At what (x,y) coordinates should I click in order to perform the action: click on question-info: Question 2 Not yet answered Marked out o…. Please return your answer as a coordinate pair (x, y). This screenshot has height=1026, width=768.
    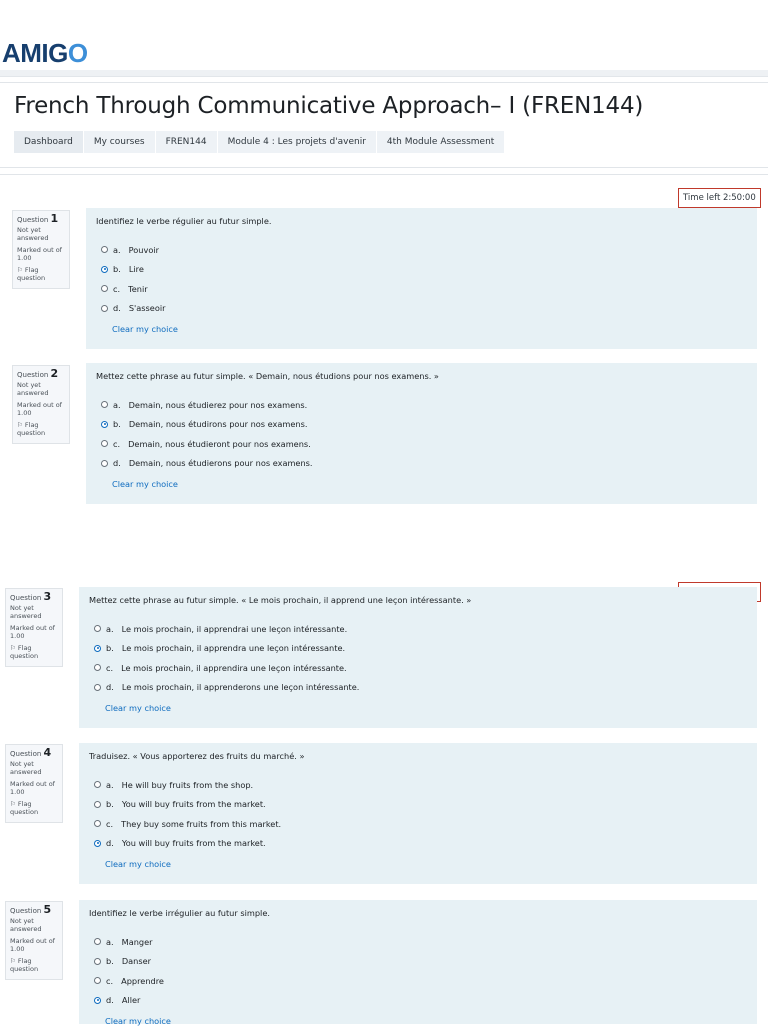
    Looking at the image, I should click on (41, 404).